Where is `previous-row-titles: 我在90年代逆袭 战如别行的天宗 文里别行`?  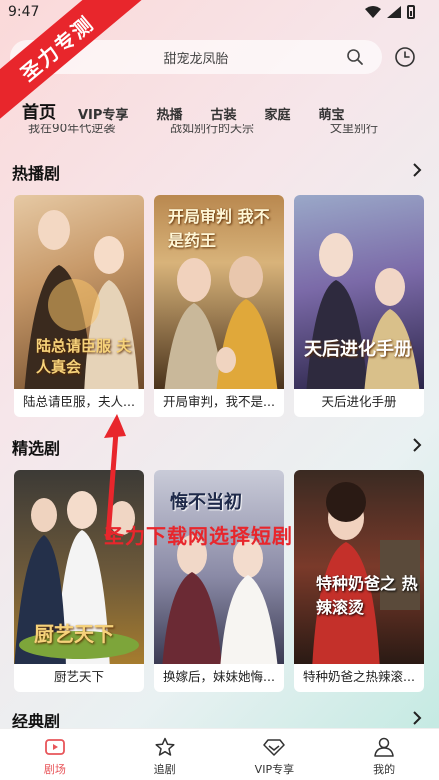 previous-row-titles: 我在90年代逆袭 战如别行的天宗 文里别行 is located at coordinates (219, 130).